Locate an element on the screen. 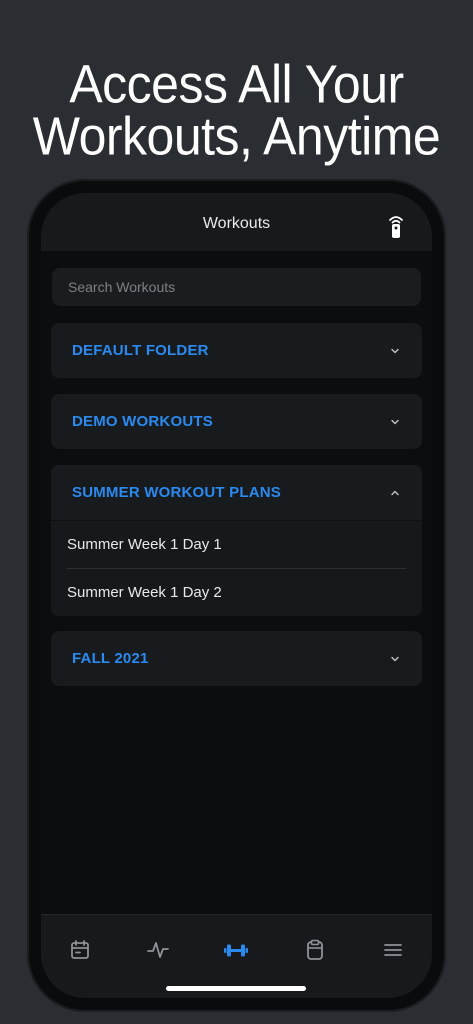 This screenshot has width=473, height=1024. menu-icon is located at coordinates (393, 950).